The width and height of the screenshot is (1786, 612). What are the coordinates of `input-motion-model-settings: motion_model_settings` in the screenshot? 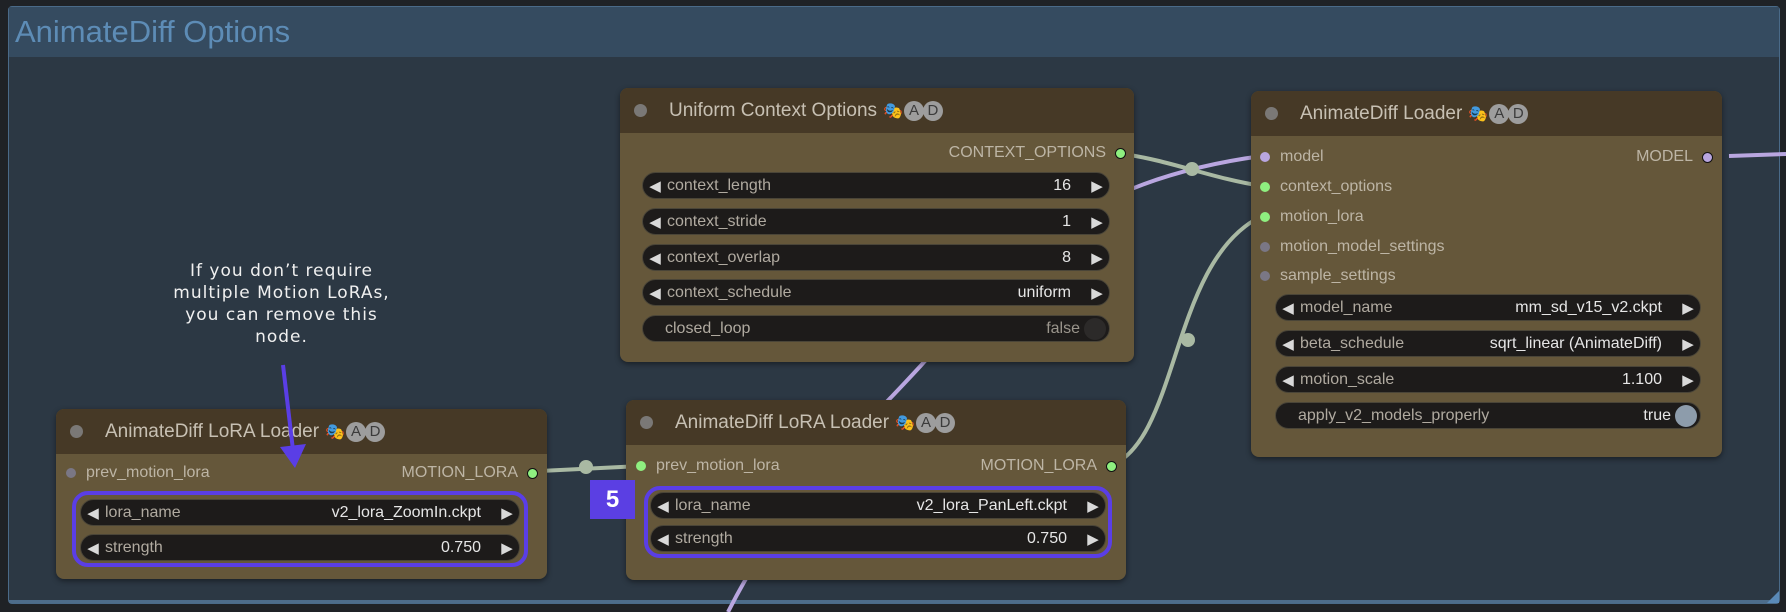 It's located at (1352, 247).